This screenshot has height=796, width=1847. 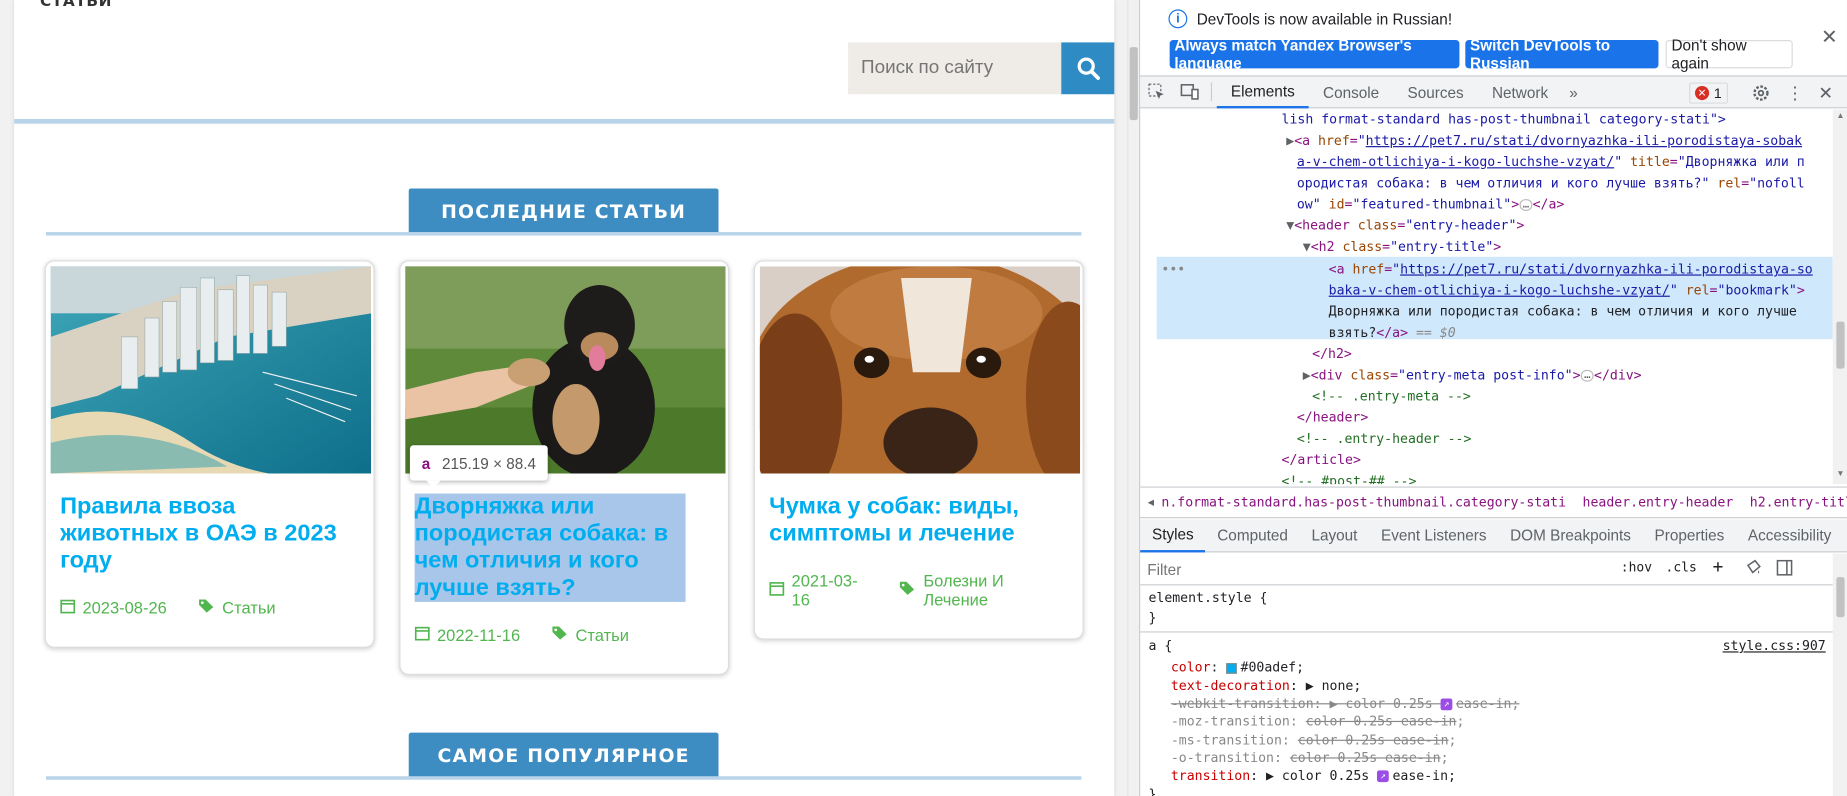 What do you see at coordinates (1173, 535) in the screenshot?
I see `tab-styles: Styles` at bounding box center [1173, 535].